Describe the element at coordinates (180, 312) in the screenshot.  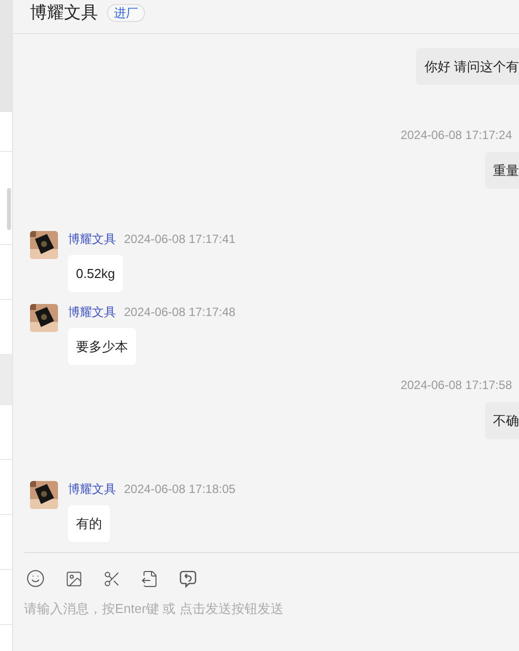
I see `message-time: 2024-06-08 17:17:48` at that location.